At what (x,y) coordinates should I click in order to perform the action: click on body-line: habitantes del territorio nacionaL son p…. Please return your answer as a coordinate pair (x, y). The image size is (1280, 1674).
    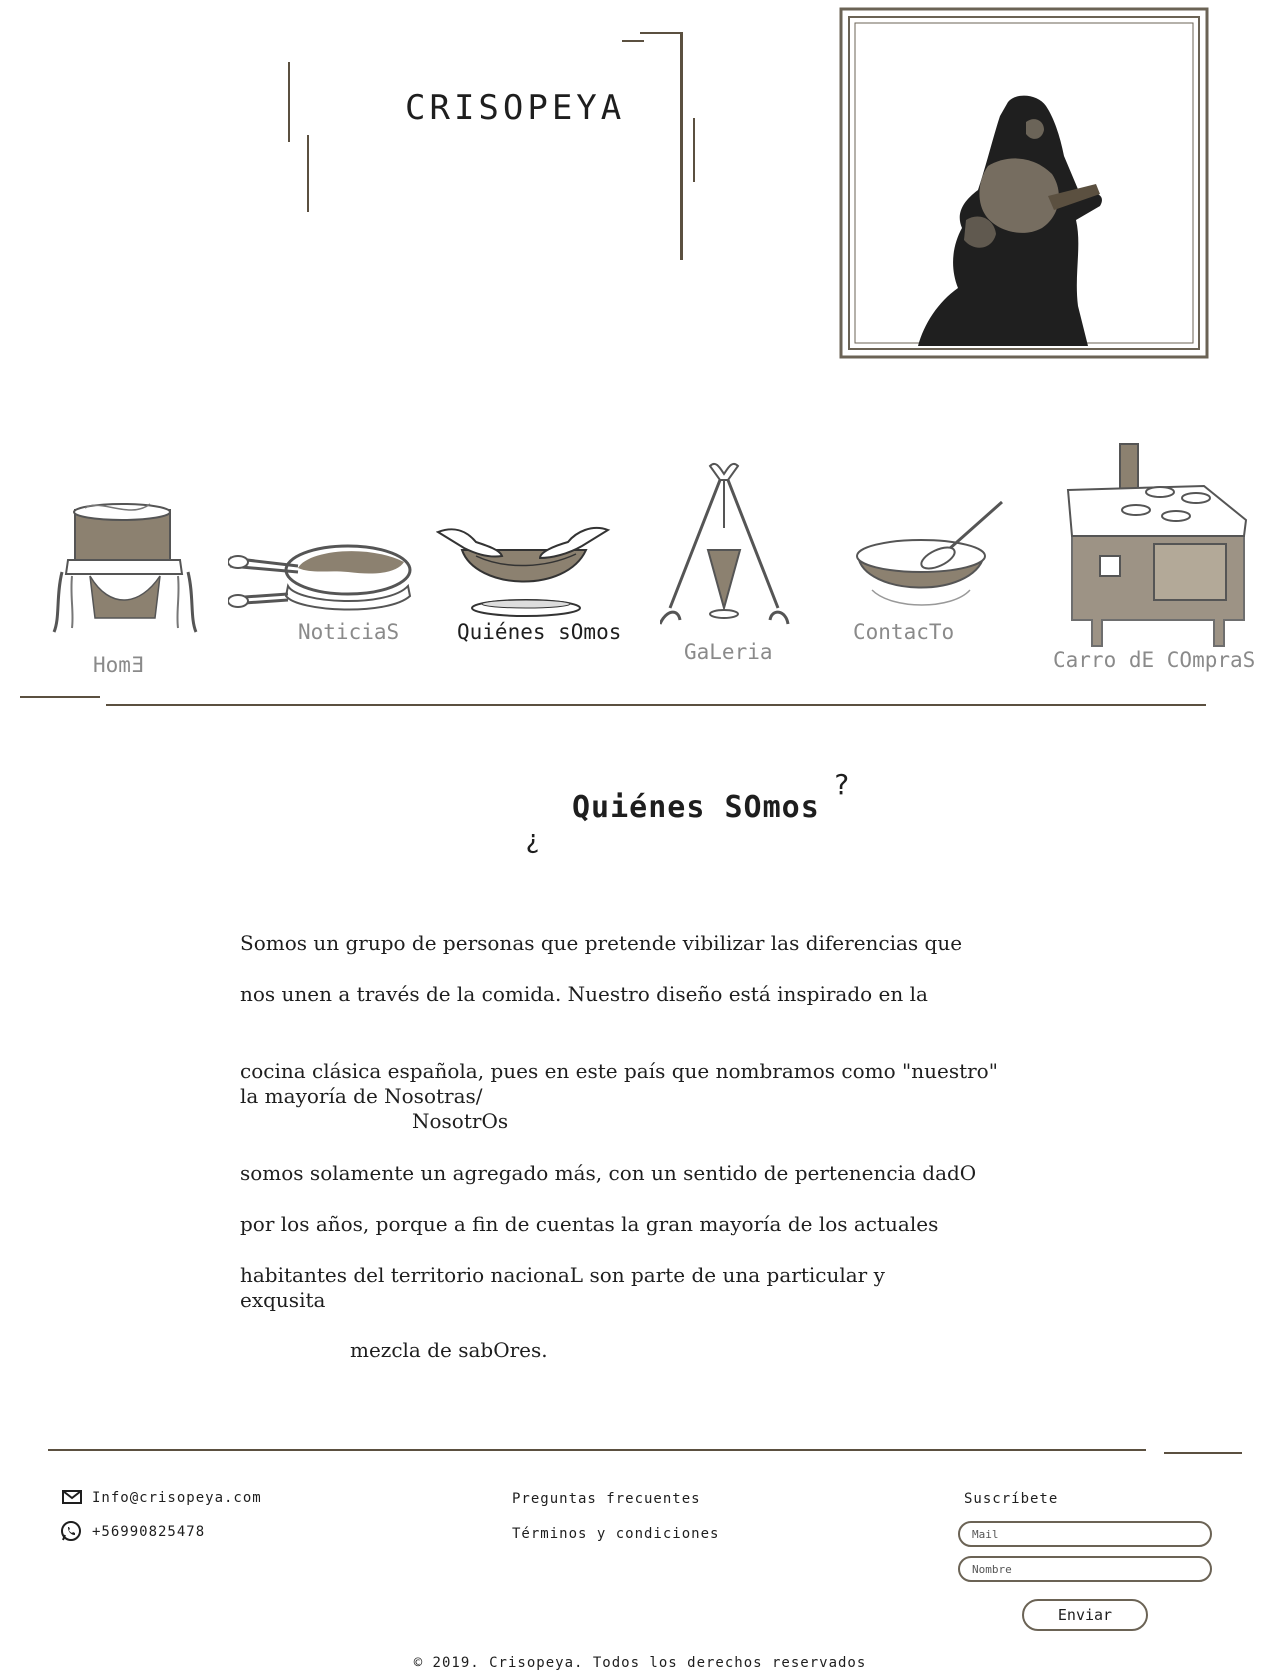
    Looking at the image, I should click on (562, 1275).